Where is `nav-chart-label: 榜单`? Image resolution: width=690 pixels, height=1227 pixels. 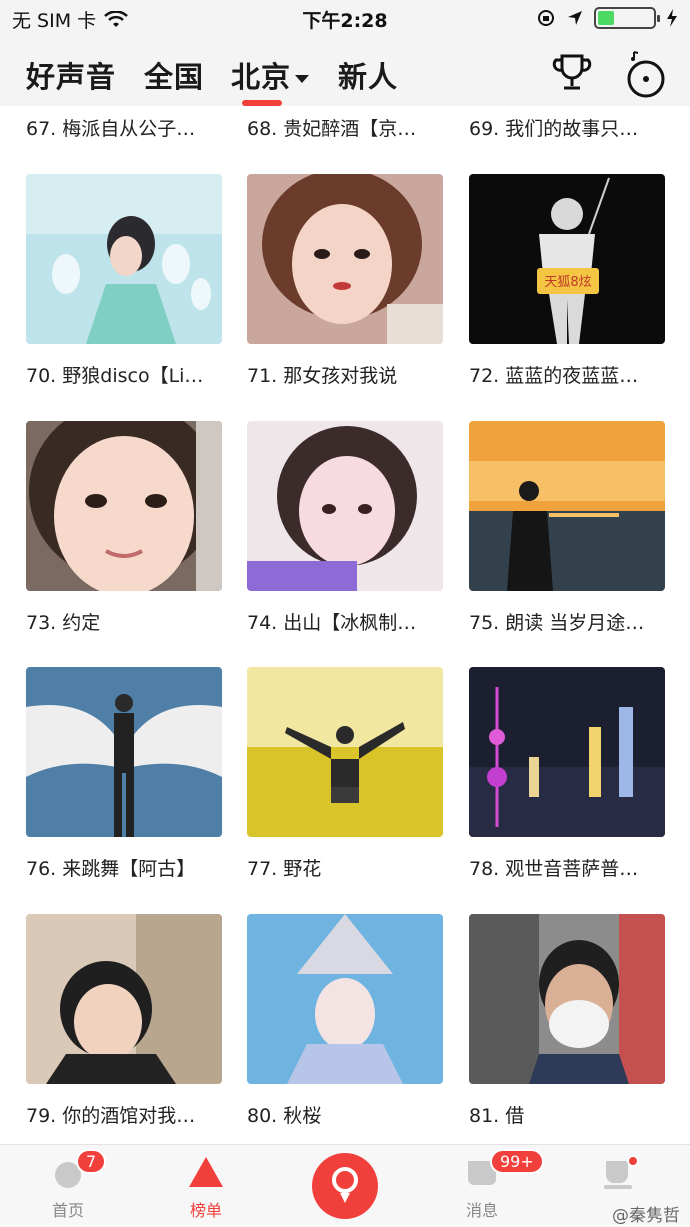 nav-chart-label: 榜单 is located at coordinates (205, 1210).